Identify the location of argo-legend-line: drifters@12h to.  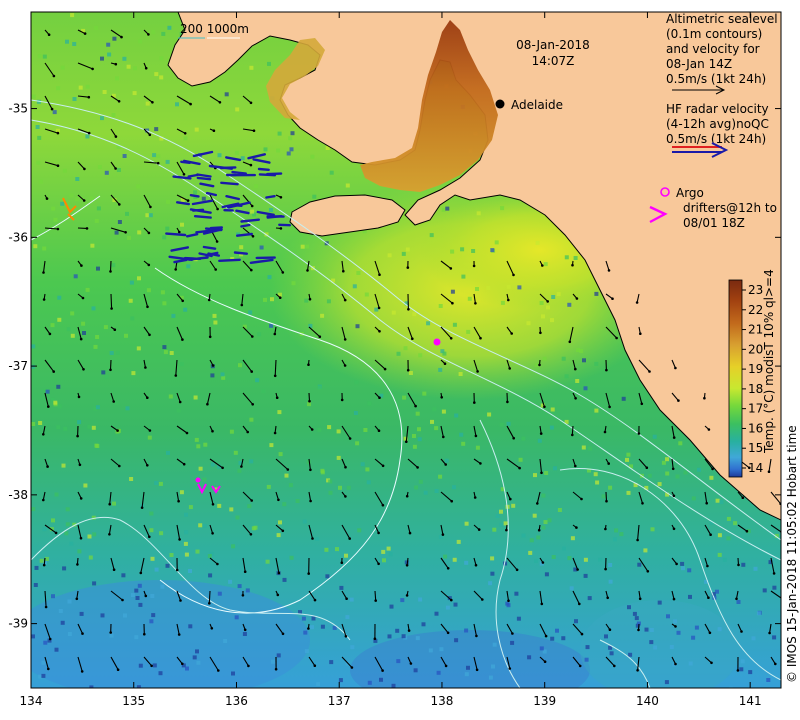
(730, 208).